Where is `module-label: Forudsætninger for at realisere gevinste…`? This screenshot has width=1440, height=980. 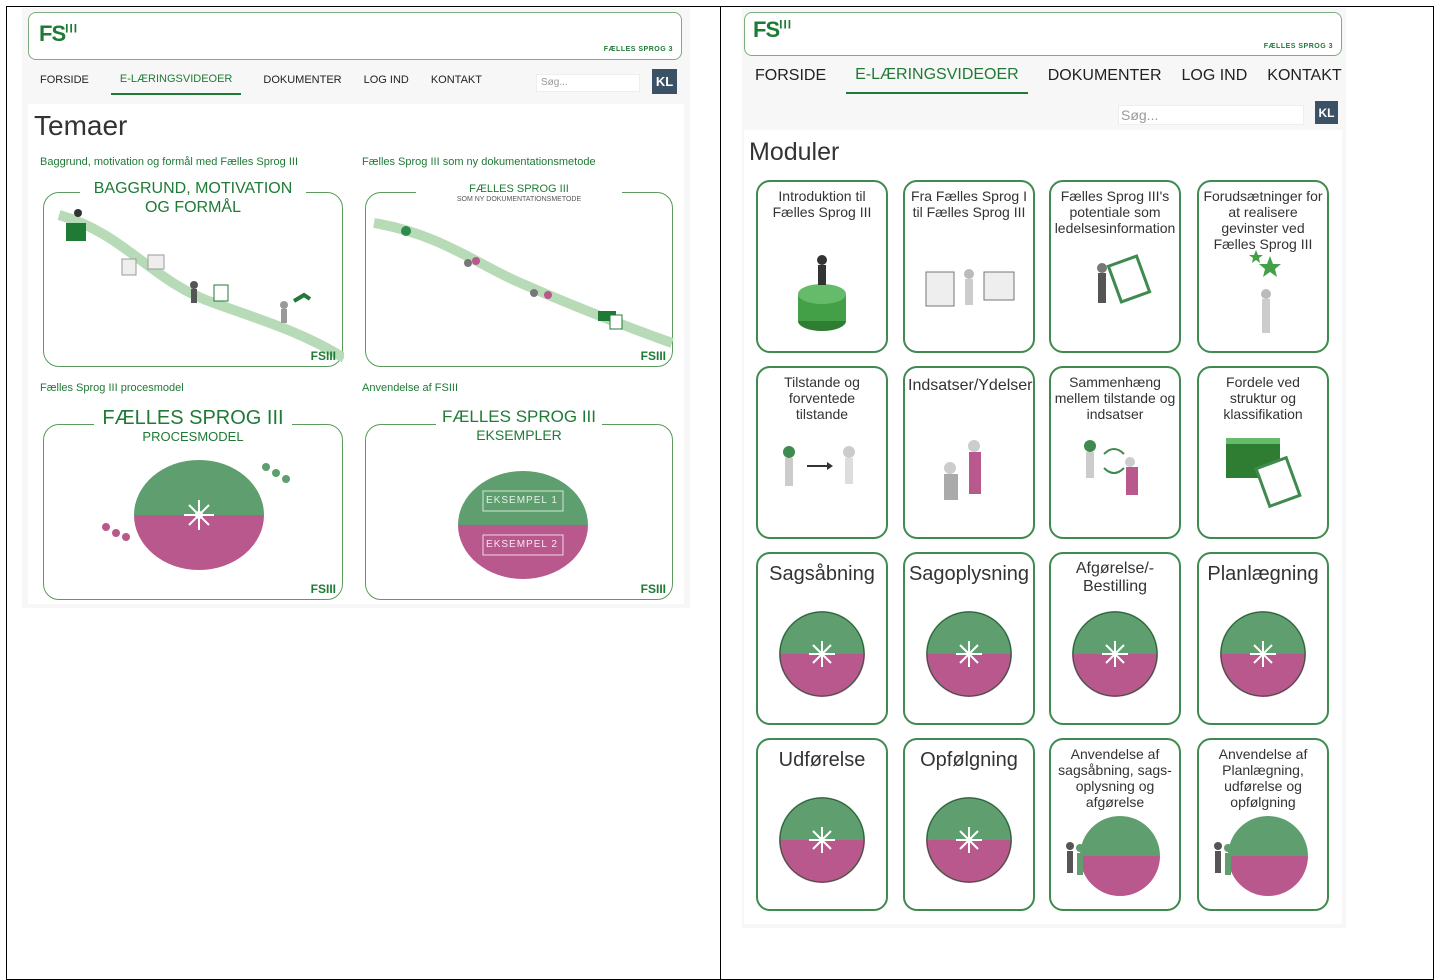
module-label: Forudsætninger for at realisere gevinste… is located at coordinates (1263, 220).